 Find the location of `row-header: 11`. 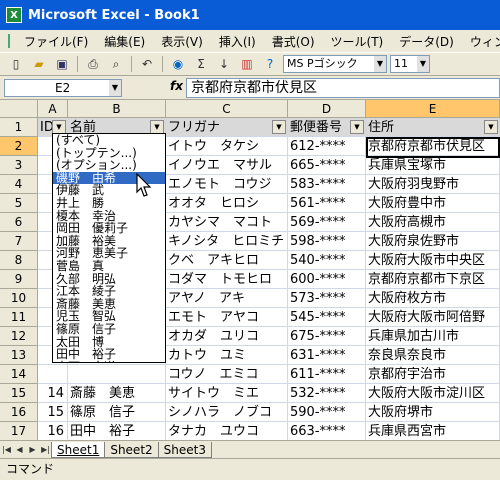

row-header: 11 is located at coordinates (19, 317).